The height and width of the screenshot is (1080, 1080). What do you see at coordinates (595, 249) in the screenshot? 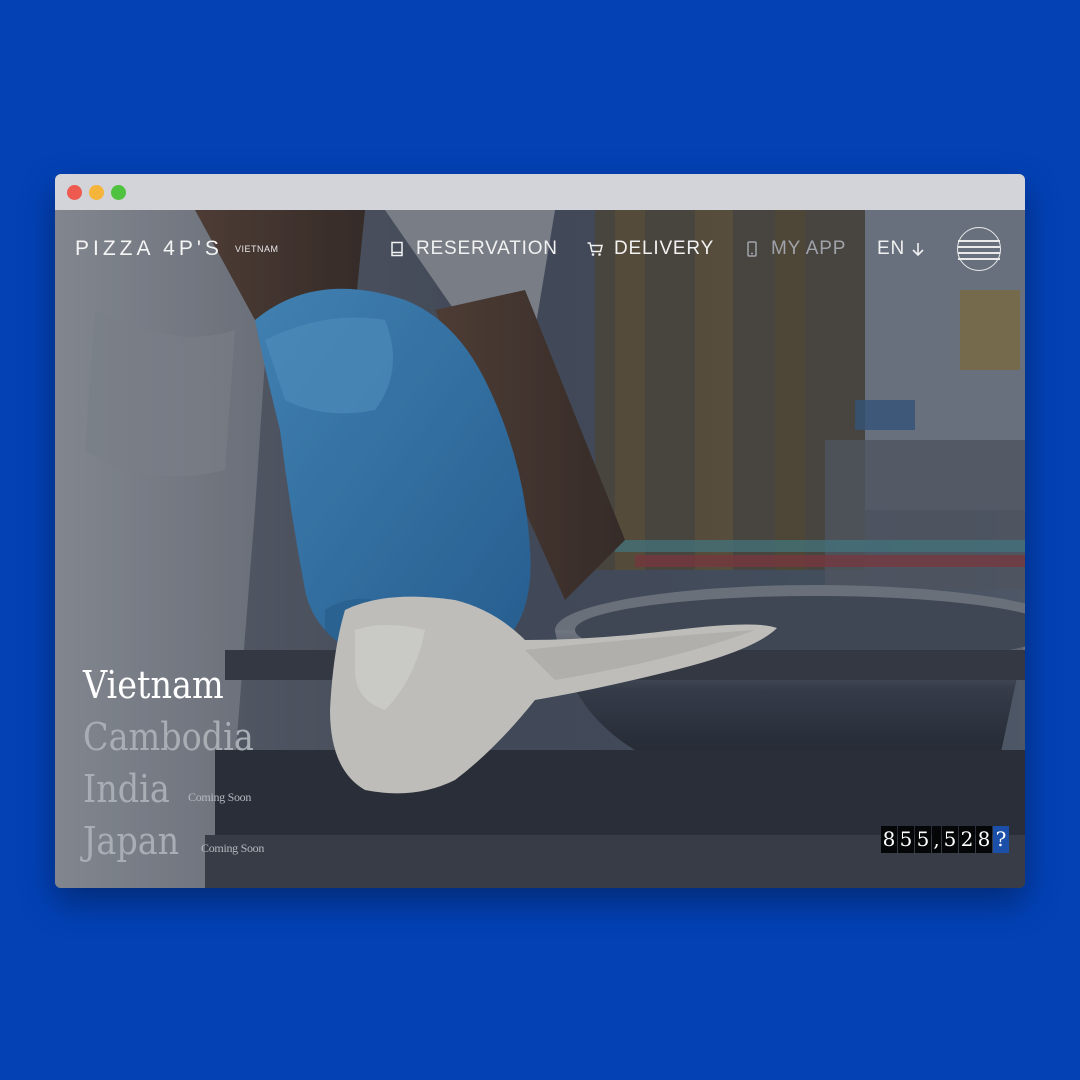
I see `cart-icon` at bounding box center [595, 249].